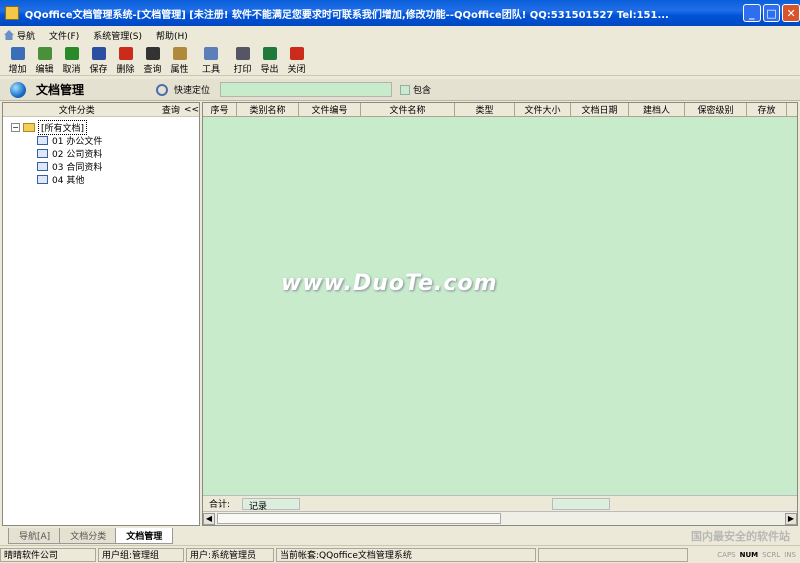 The height and width of the screenshot is (563, 800). Describe the element at coordinates (220, 109) in the screenshot. I see `column-header-index: 序号` at that location.